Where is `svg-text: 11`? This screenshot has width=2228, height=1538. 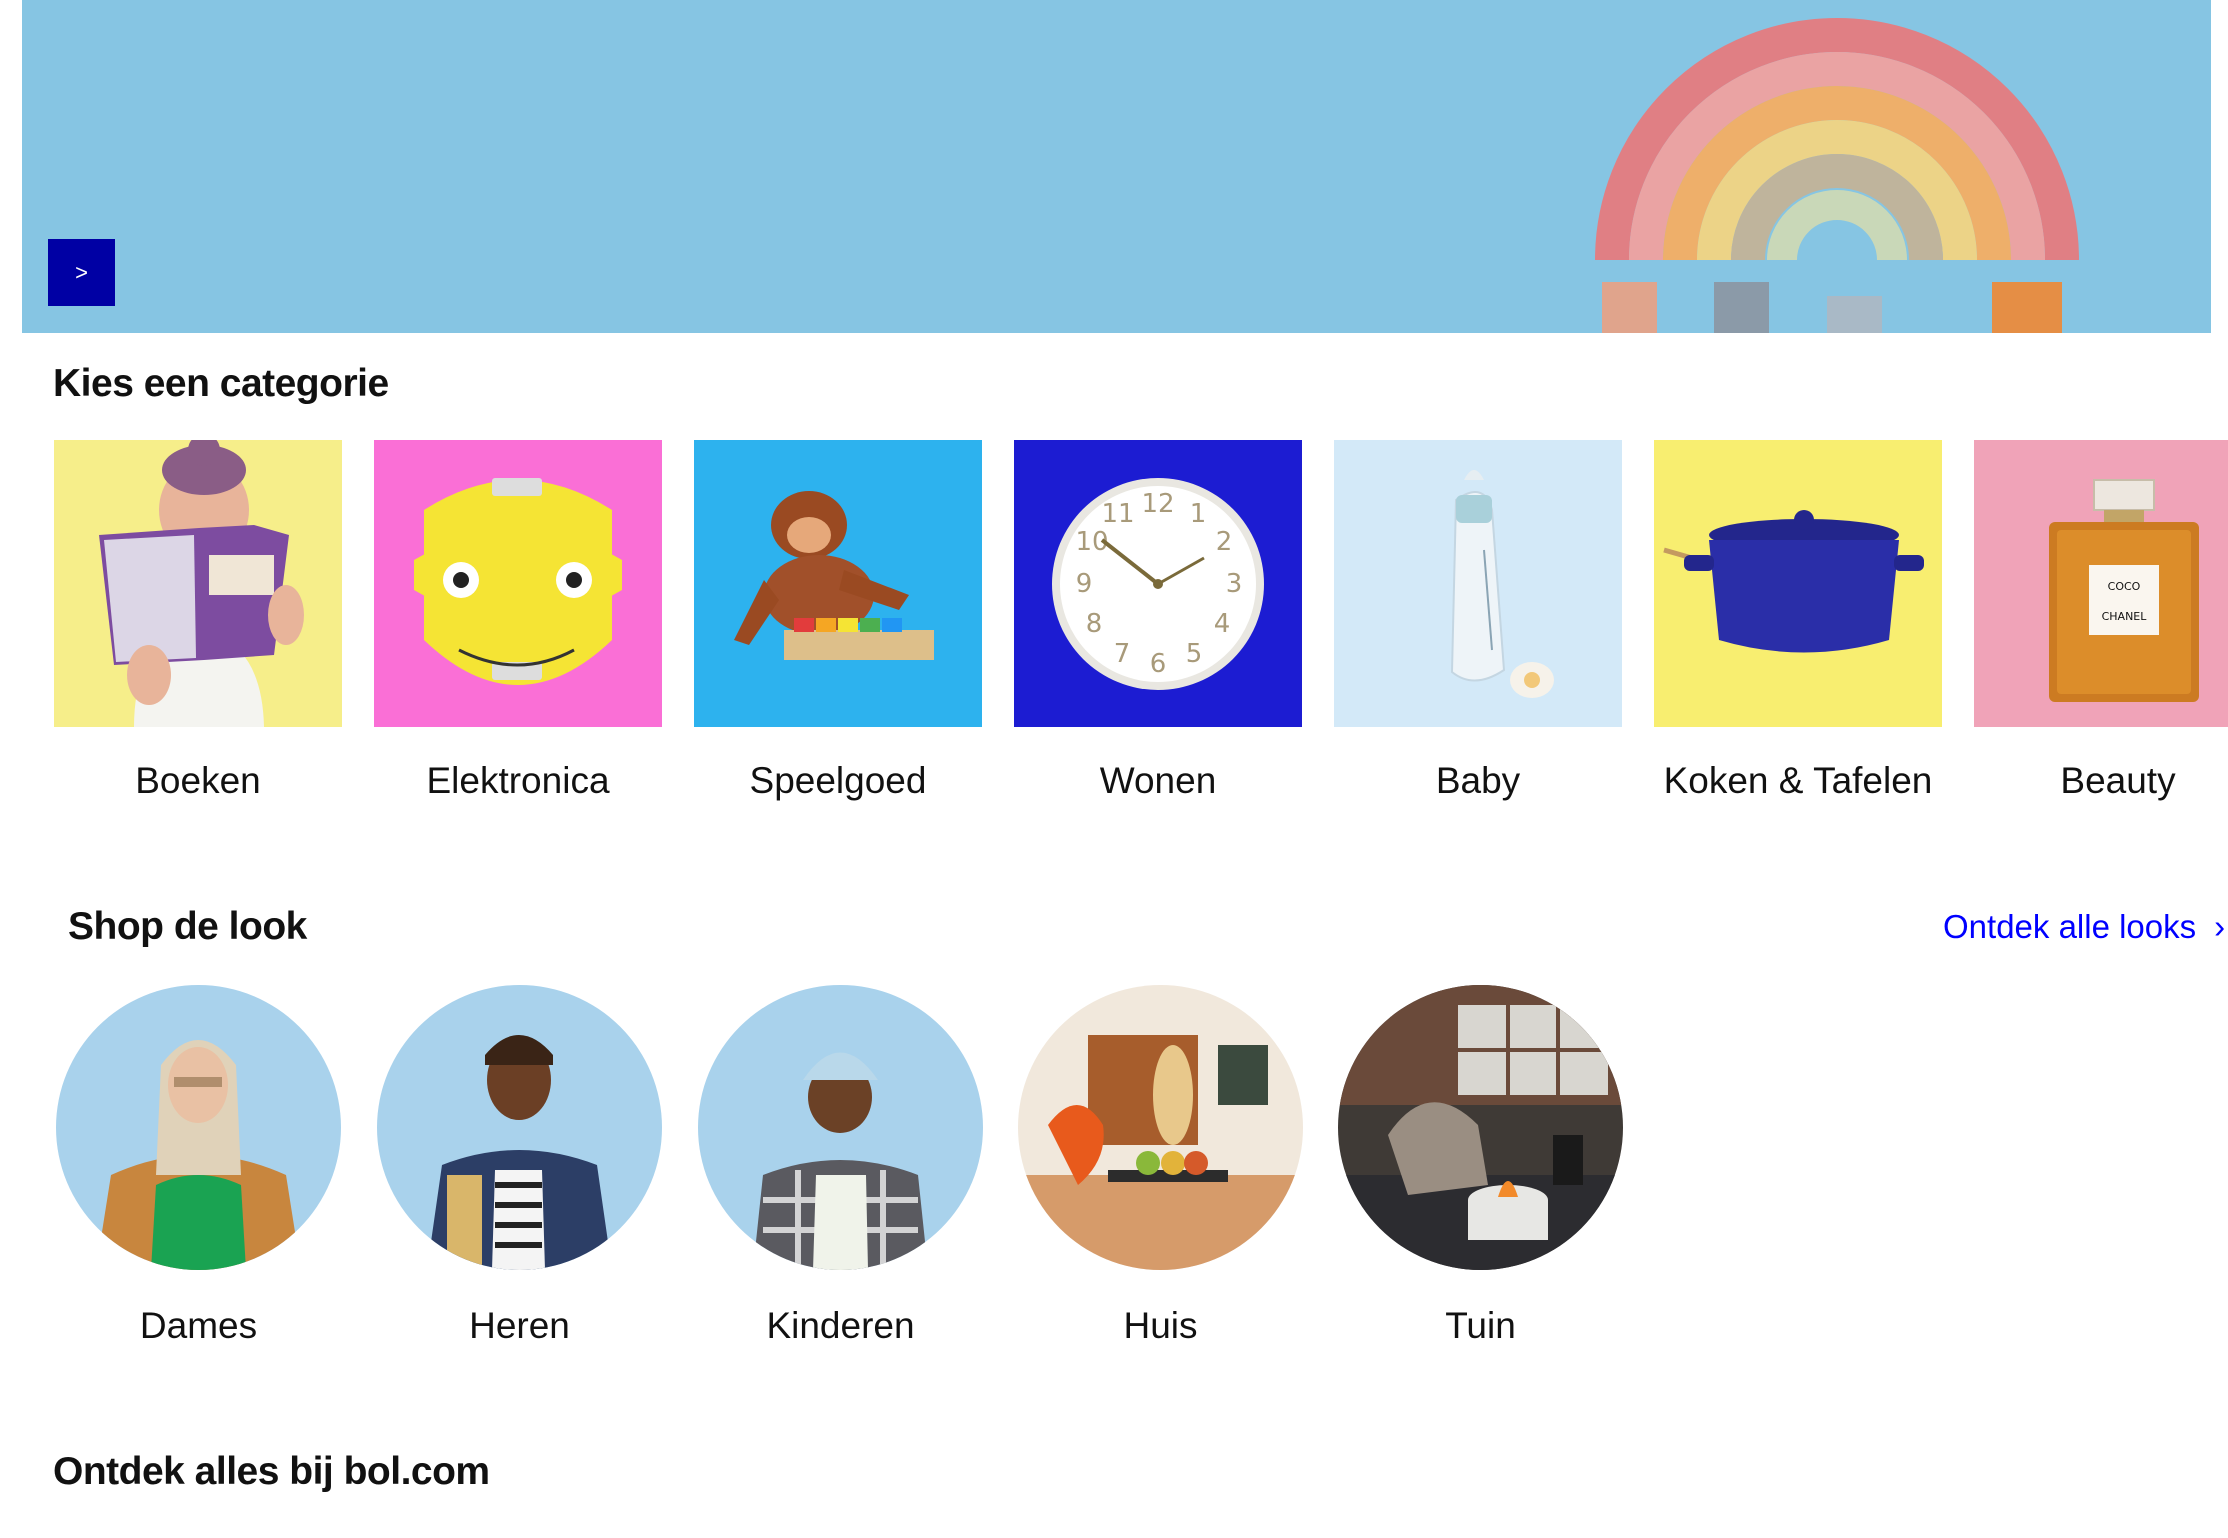
svg-text: 11 is located at coordinates (1117, 514).